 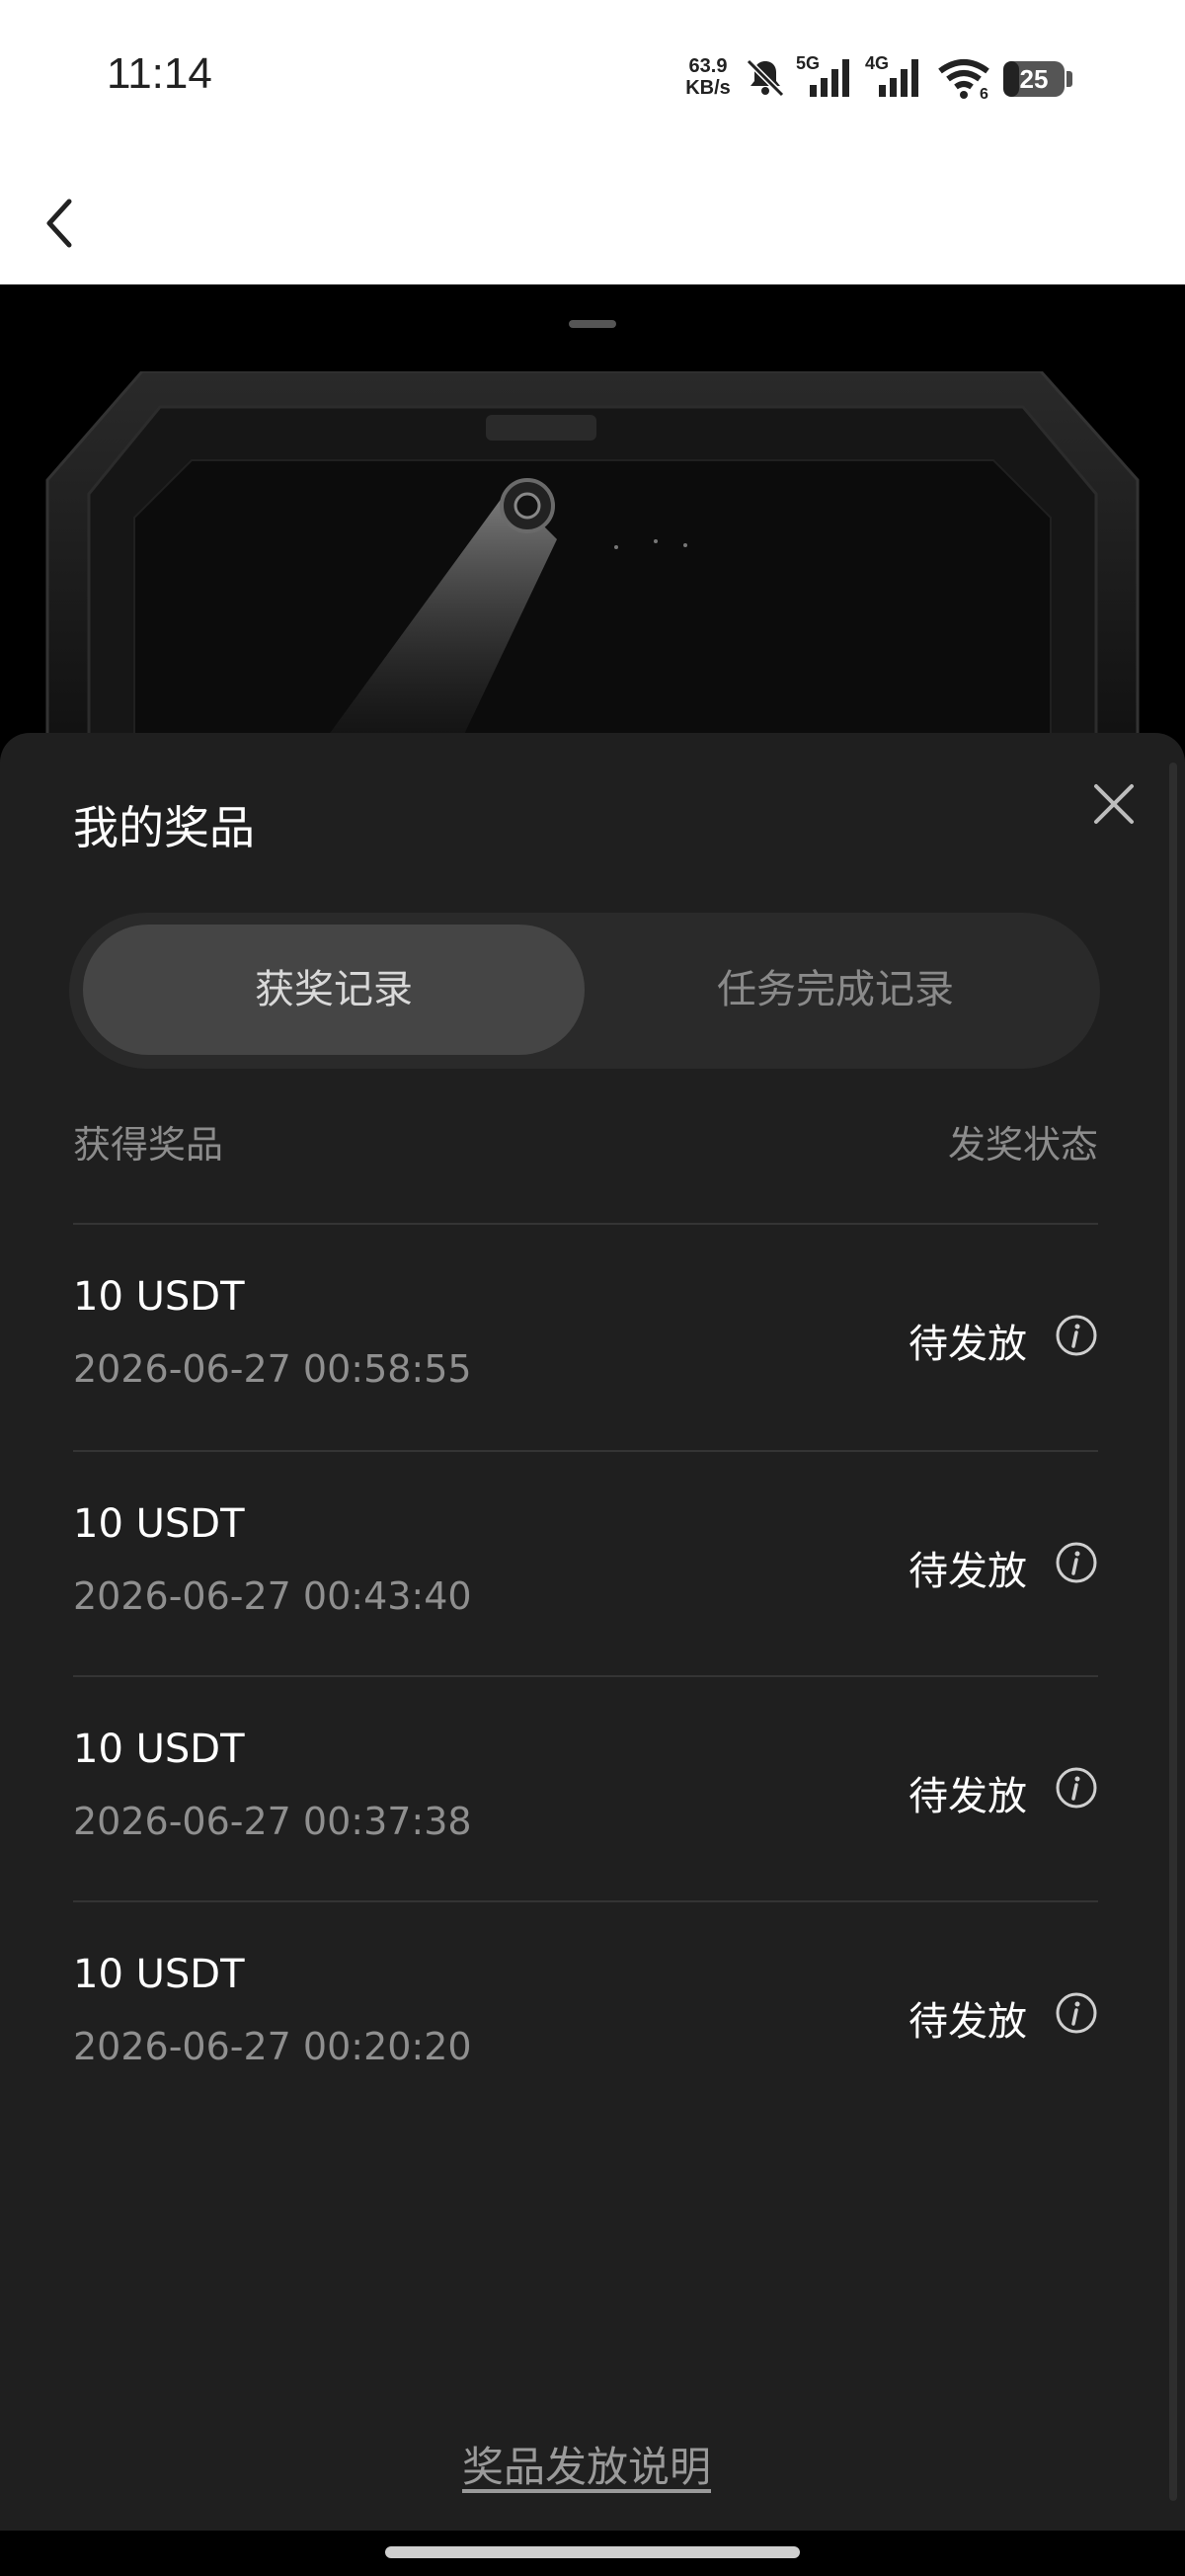 I want to click on close-button, so click(x=1114, y=804).